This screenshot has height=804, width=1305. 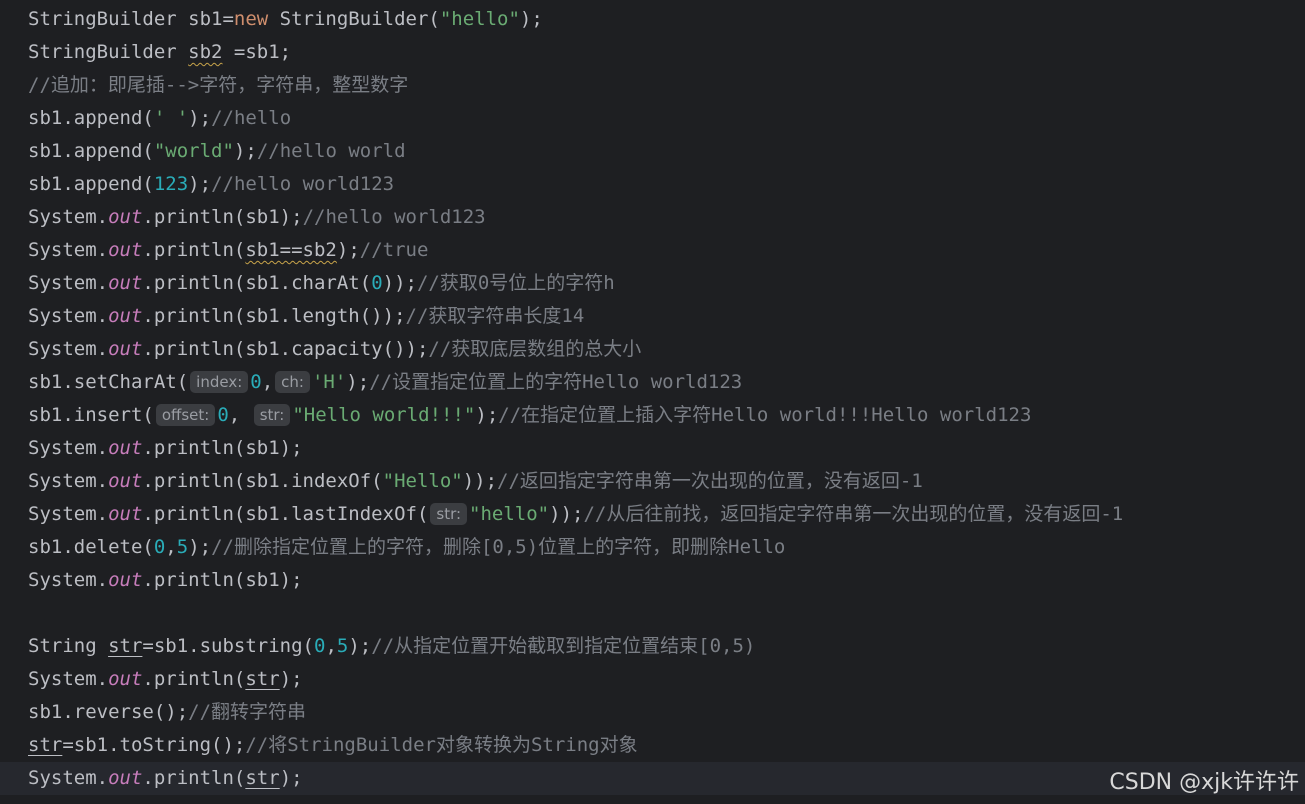 What do you see at coordinates (108, 382) in the screenshot?
I see `code-token: sb1.setCharAt(` at bounding box center [108, 382].